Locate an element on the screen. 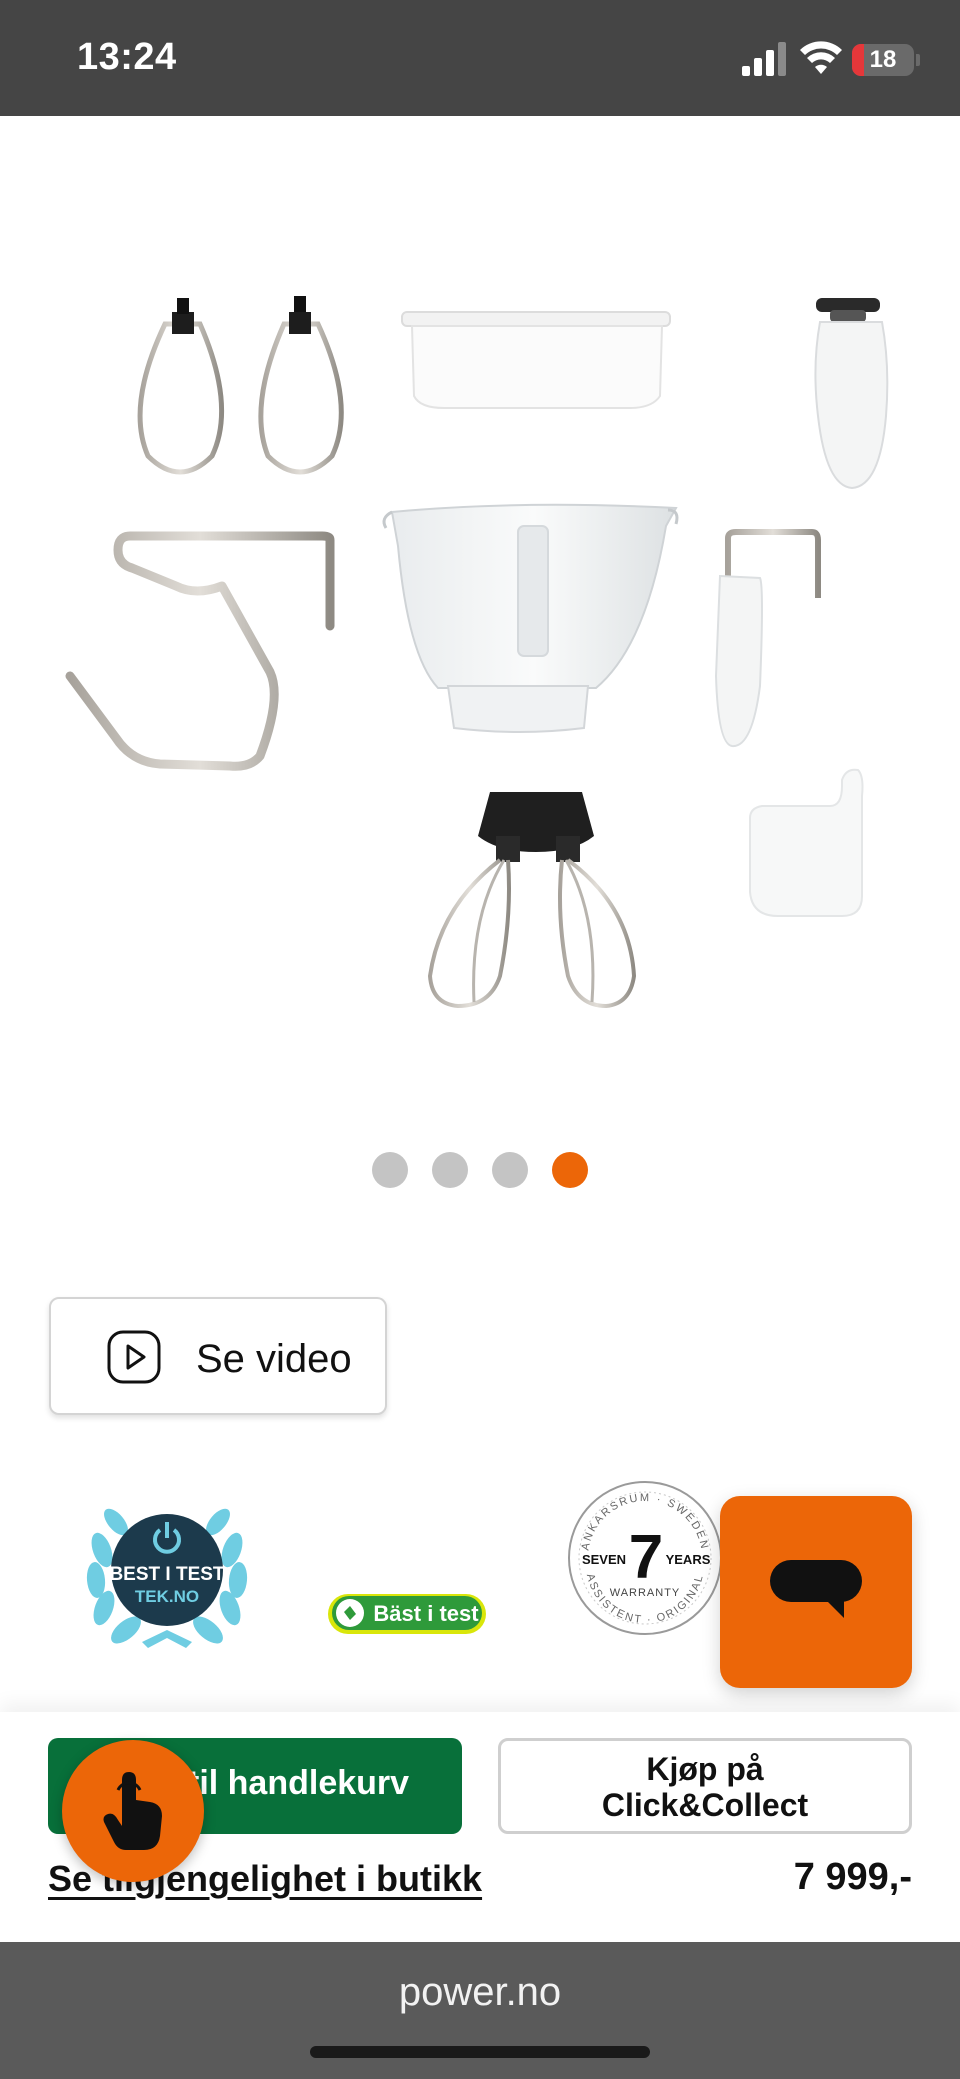  see-video-button: Se video is located at coordinates (218, 1356).